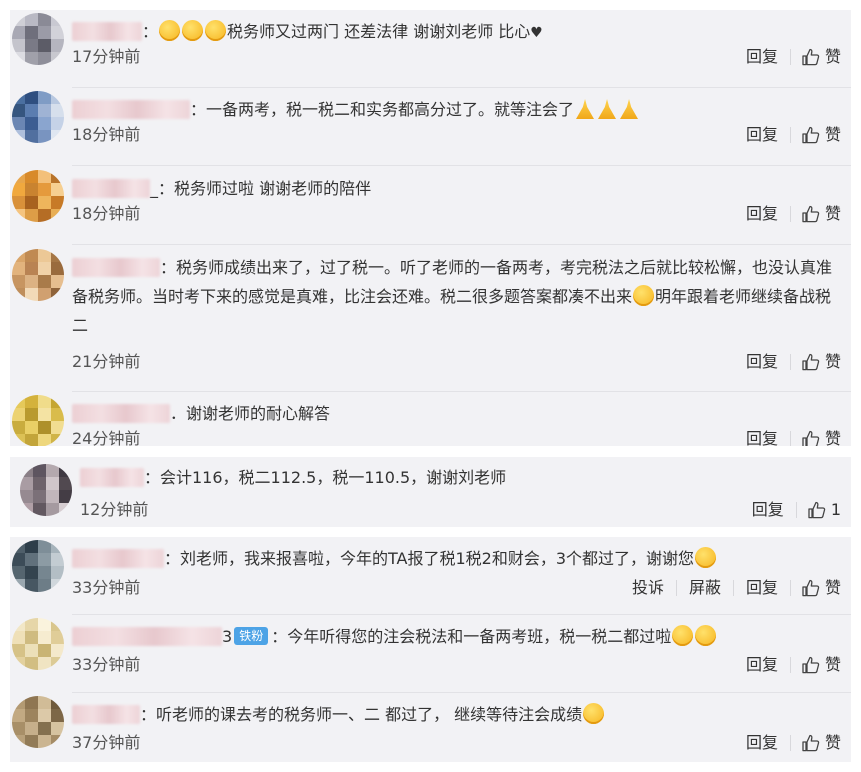 The width and height of the screenshot is (861, 772). I want to click on comment-item: ：一备两考，税一税二和实务都高分过了。就等注会了 18分钟前 回复 赞, so click(430, 127).